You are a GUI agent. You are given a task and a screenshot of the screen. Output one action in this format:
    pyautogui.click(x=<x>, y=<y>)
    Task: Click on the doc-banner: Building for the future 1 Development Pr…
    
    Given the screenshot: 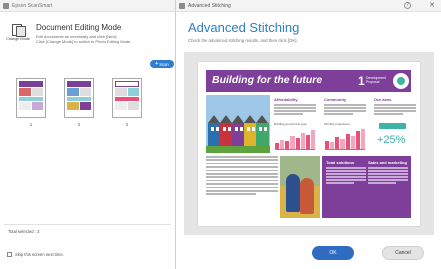 What is the action you would take?
    pyautogui.click(x=308, y=81)
    